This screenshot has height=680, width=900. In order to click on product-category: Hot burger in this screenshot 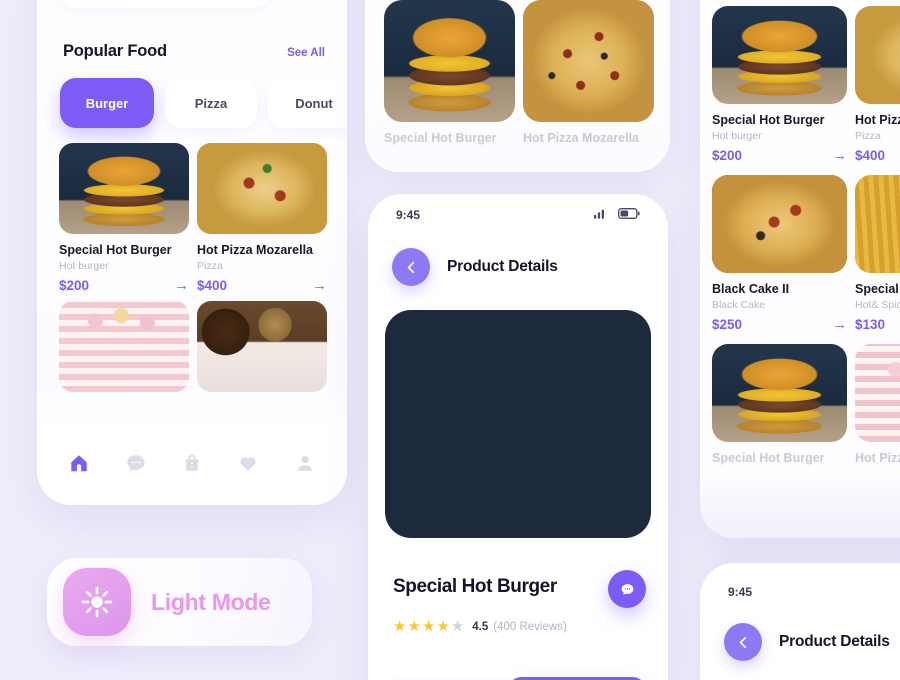, I will do `click(737, 136)`.